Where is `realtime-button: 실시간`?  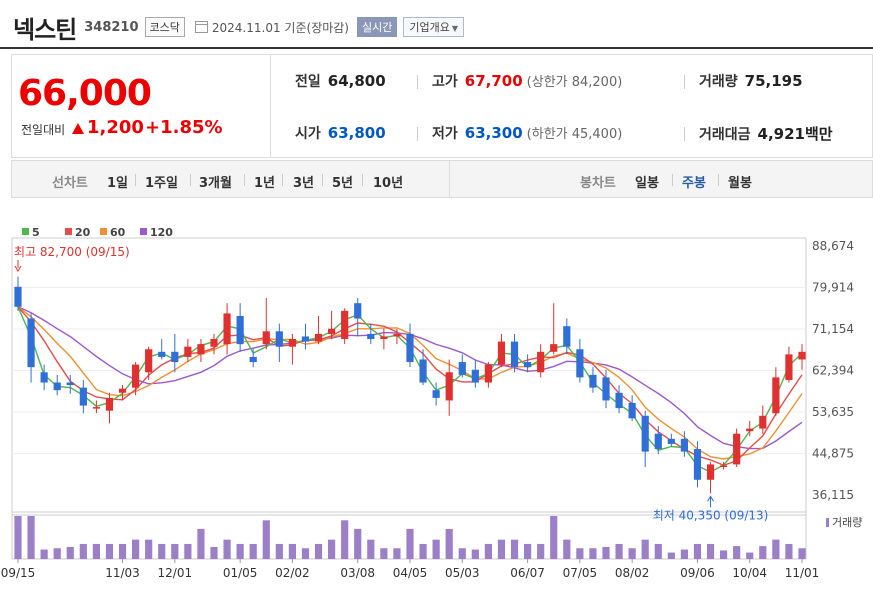 realtime-button: 실시간 is located at coordinates (377, 27).